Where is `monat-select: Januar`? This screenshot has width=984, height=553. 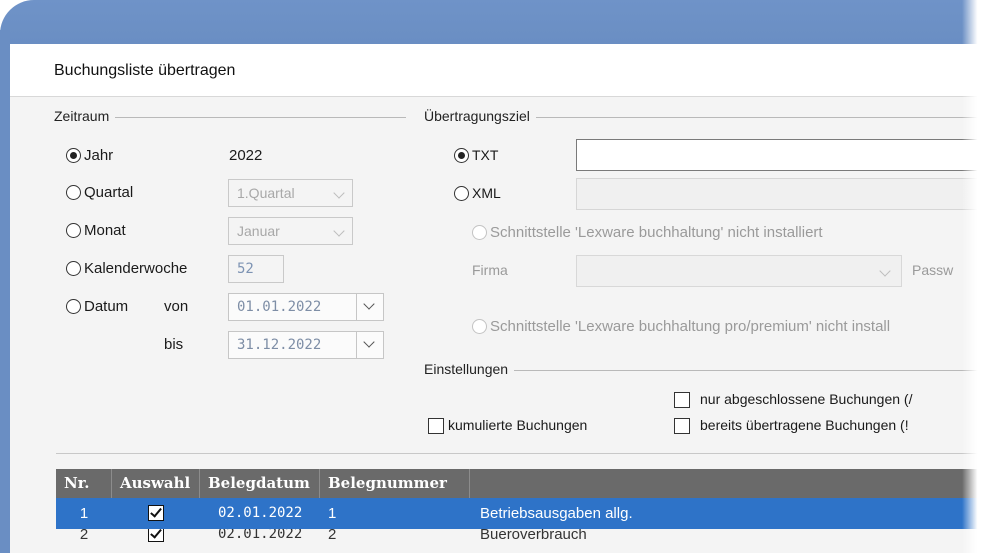
monat-select: Januar is located at coordinates (290, 231).